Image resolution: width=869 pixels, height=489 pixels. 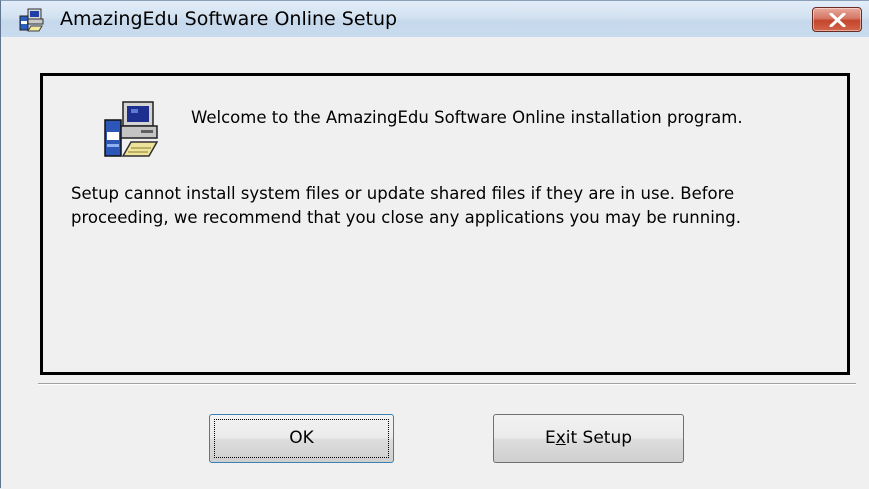 I want to click on setup-app-icon, so click(x=32, y=20).